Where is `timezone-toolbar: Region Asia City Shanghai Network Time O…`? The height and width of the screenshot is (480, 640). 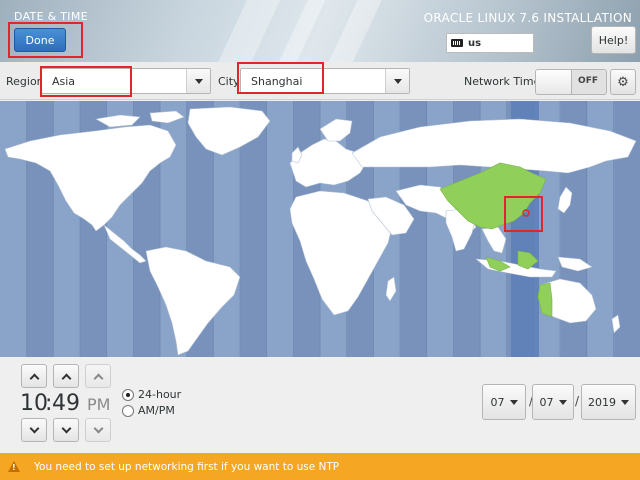
timezone-toolbar: Region Asia City Shanghai Network Time O… is located at coordinates (320, 81).